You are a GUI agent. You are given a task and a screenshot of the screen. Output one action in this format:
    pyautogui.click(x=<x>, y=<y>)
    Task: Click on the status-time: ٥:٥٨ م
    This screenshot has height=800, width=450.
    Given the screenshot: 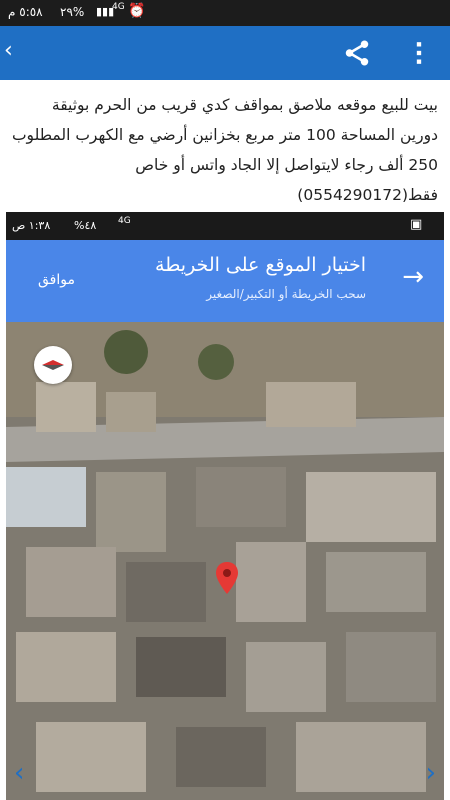 What is the action you would take?
    pyautogui.click(x=25, y=12)
    